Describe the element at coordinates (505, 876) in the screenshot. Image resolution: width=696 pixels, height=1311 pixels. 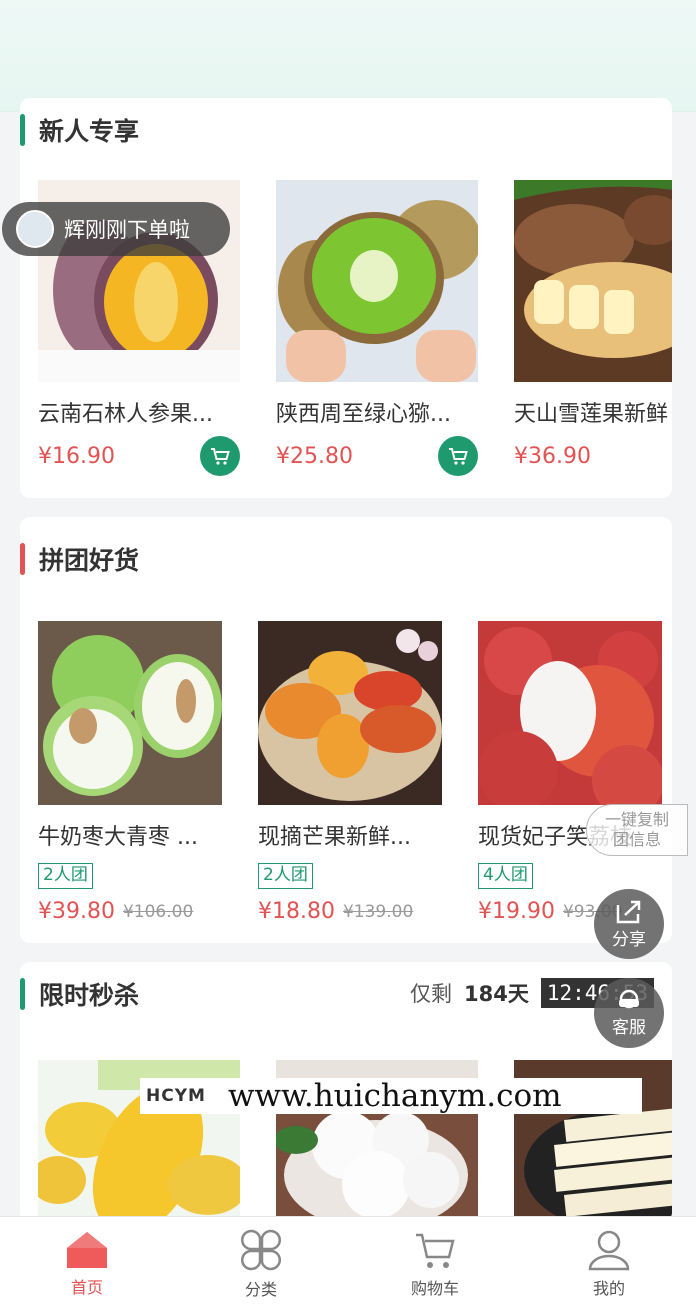
I see `group-size-badge: 4人团` at that location.